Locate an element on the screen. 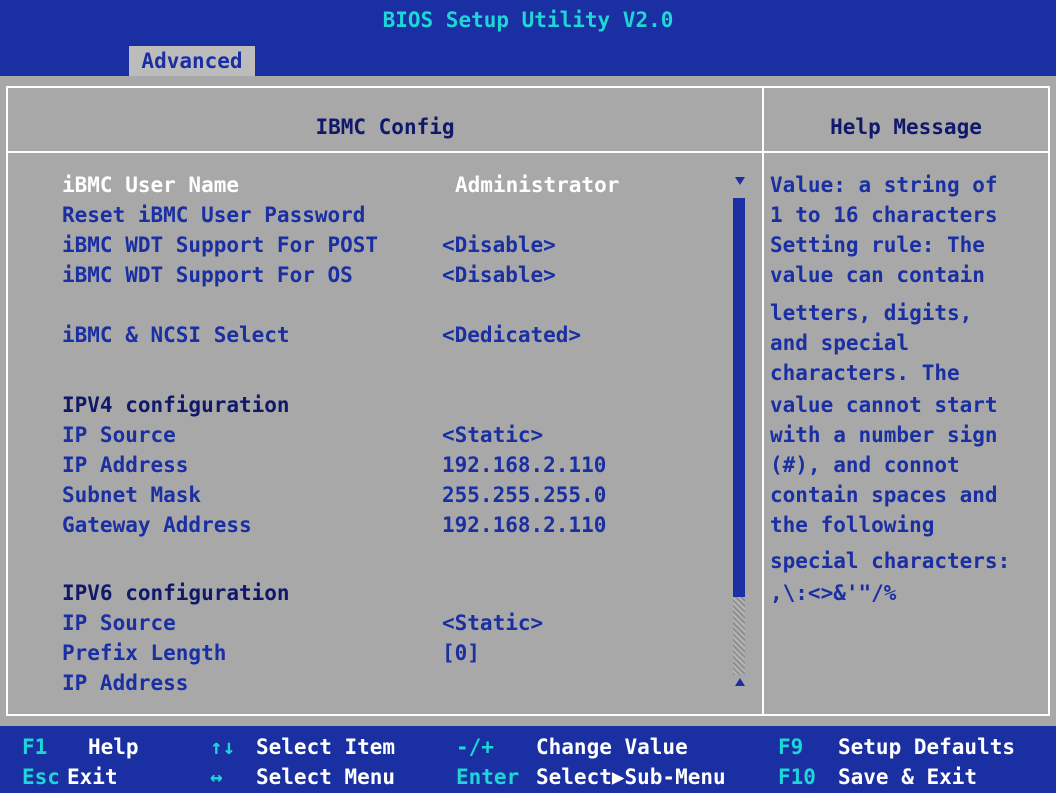 The width and height of the screenshot is (1056, 793). footer-key-left-right-icon: ↔ is located at coordinates (216, 777).